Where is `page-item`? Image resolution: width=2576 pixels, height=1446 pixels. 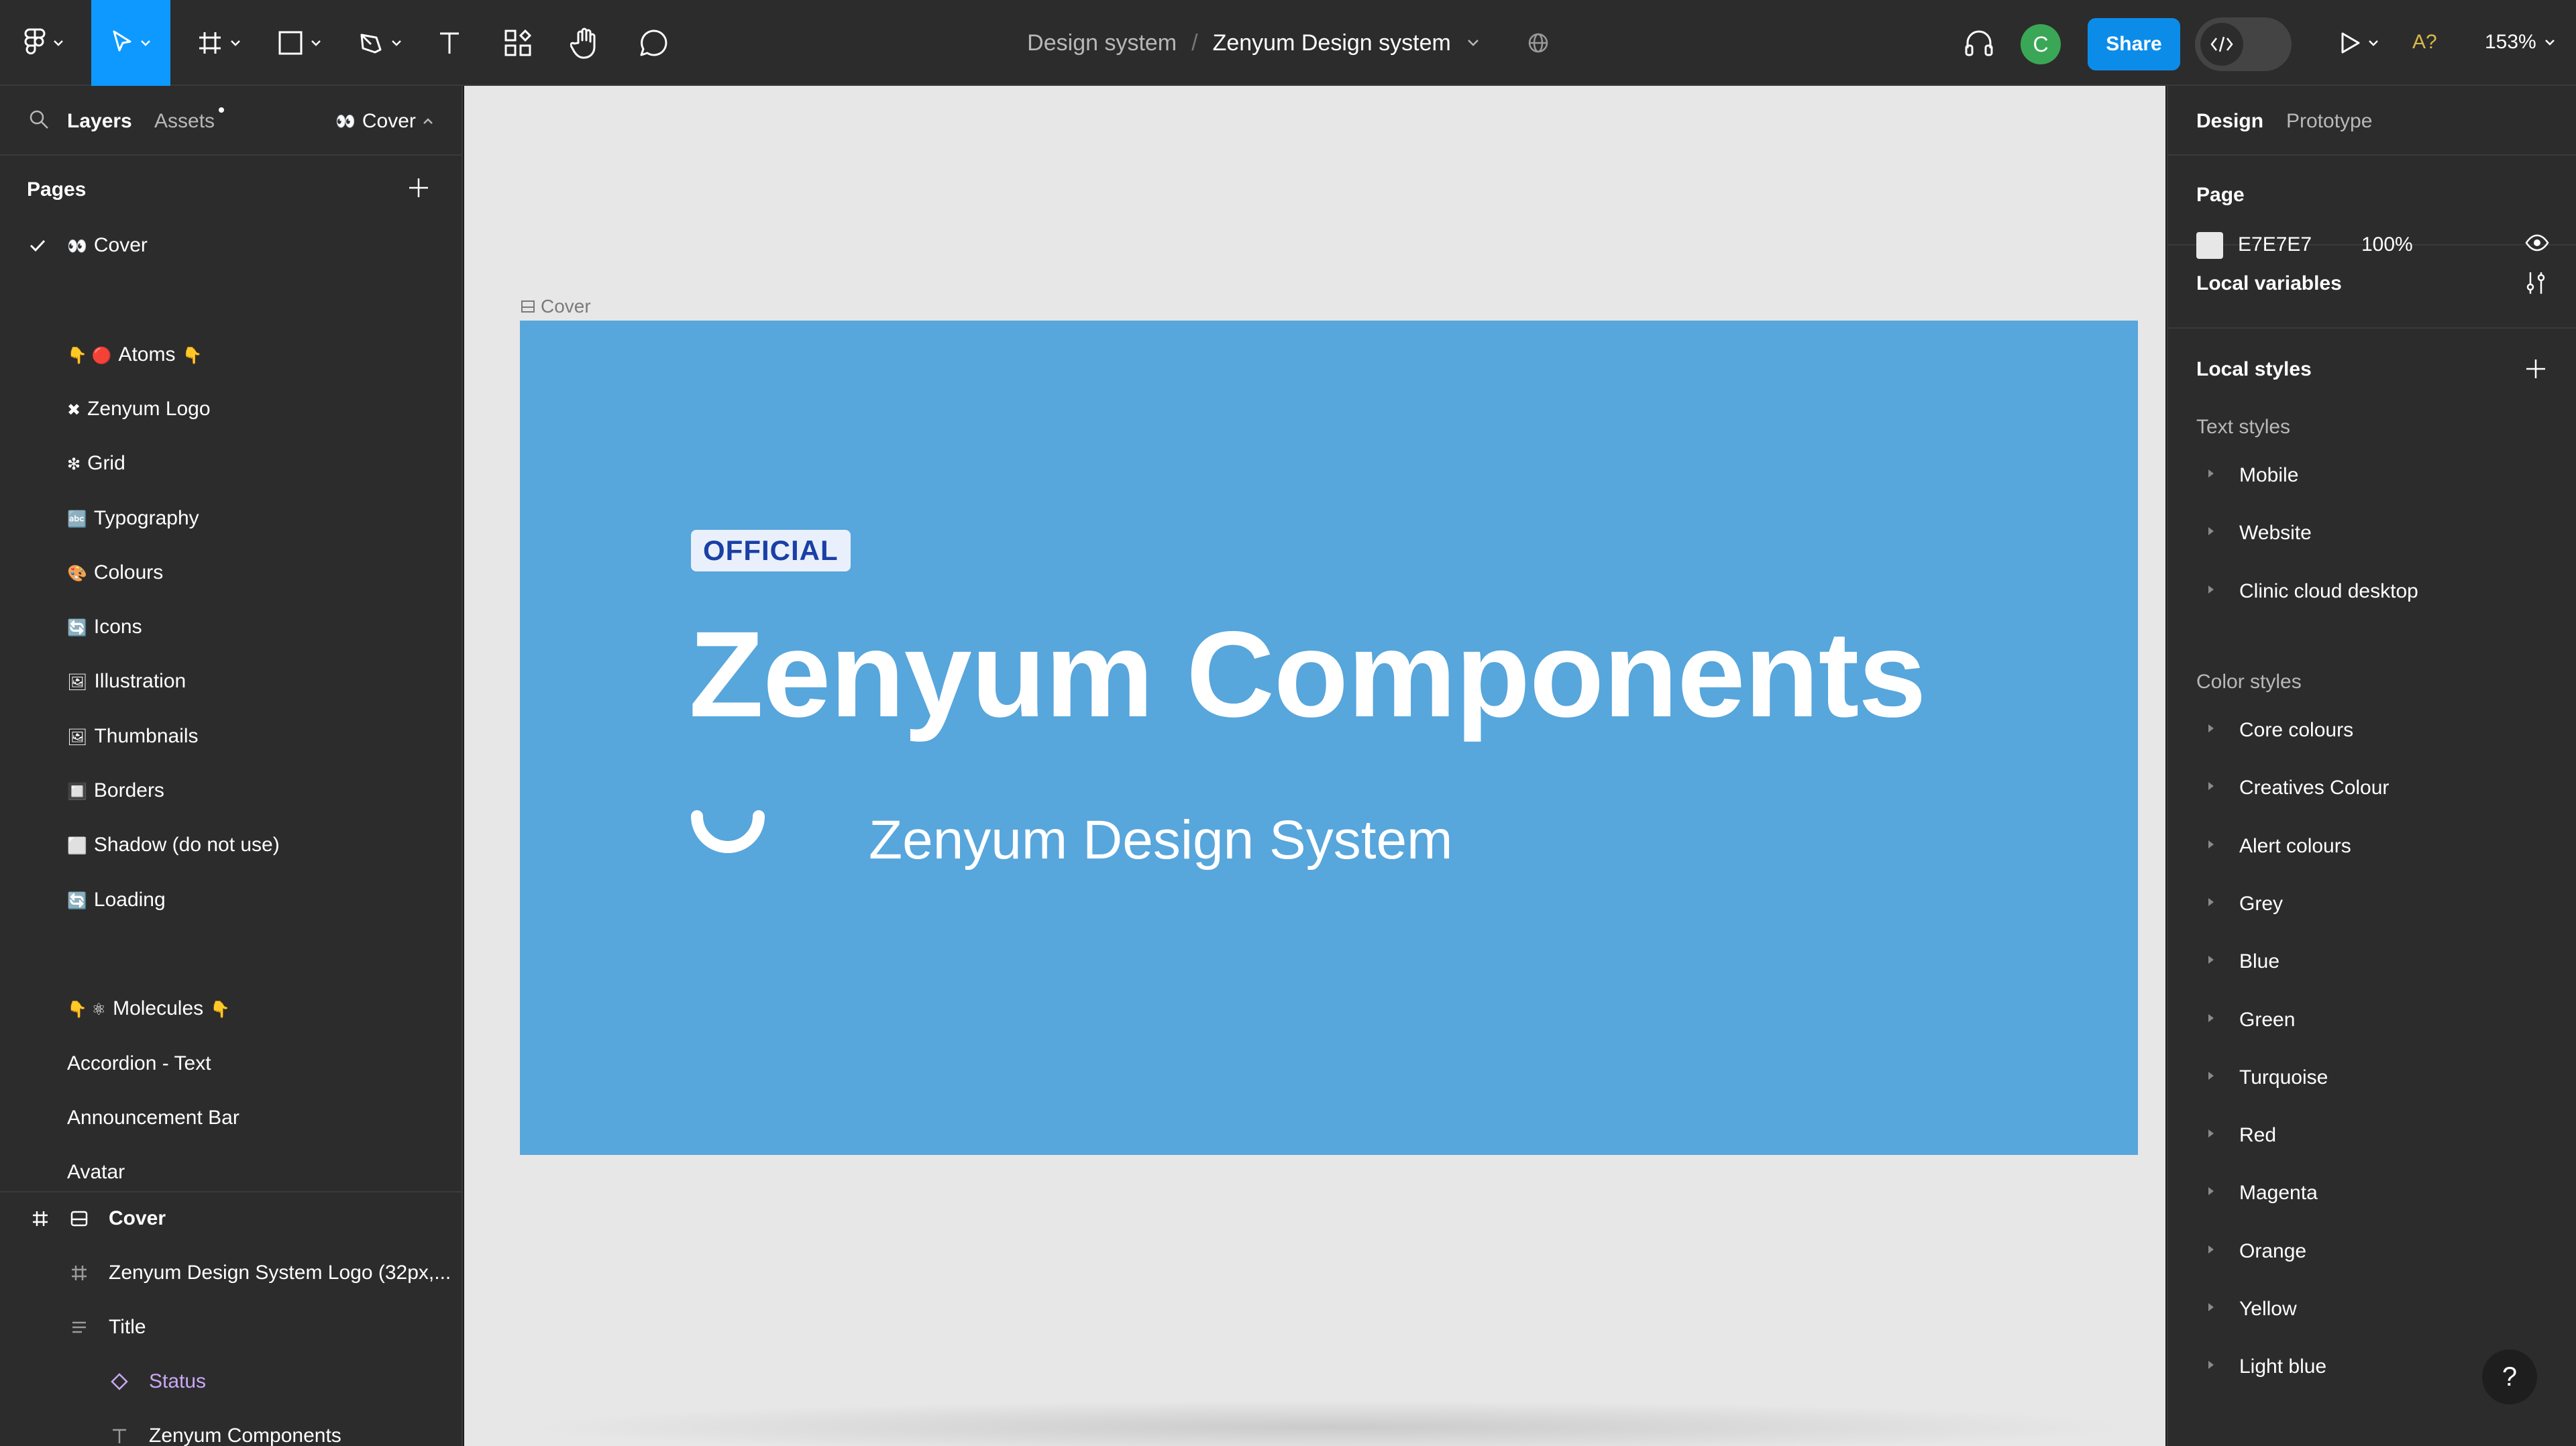
page-item is located at coordinates (231, 954).